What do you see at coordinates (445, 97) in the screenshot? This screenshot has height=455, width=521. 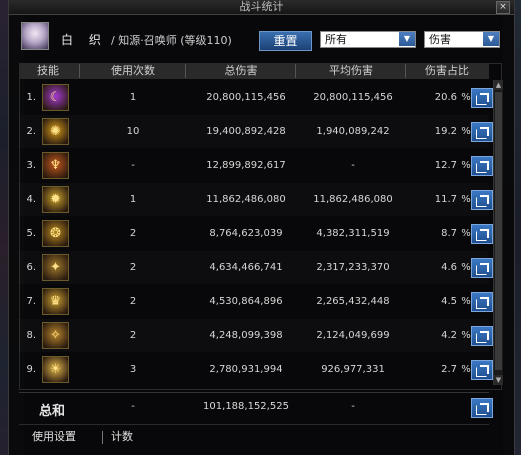 I see `row-damage-pct: 20.6` at bounding box center [445, 97].